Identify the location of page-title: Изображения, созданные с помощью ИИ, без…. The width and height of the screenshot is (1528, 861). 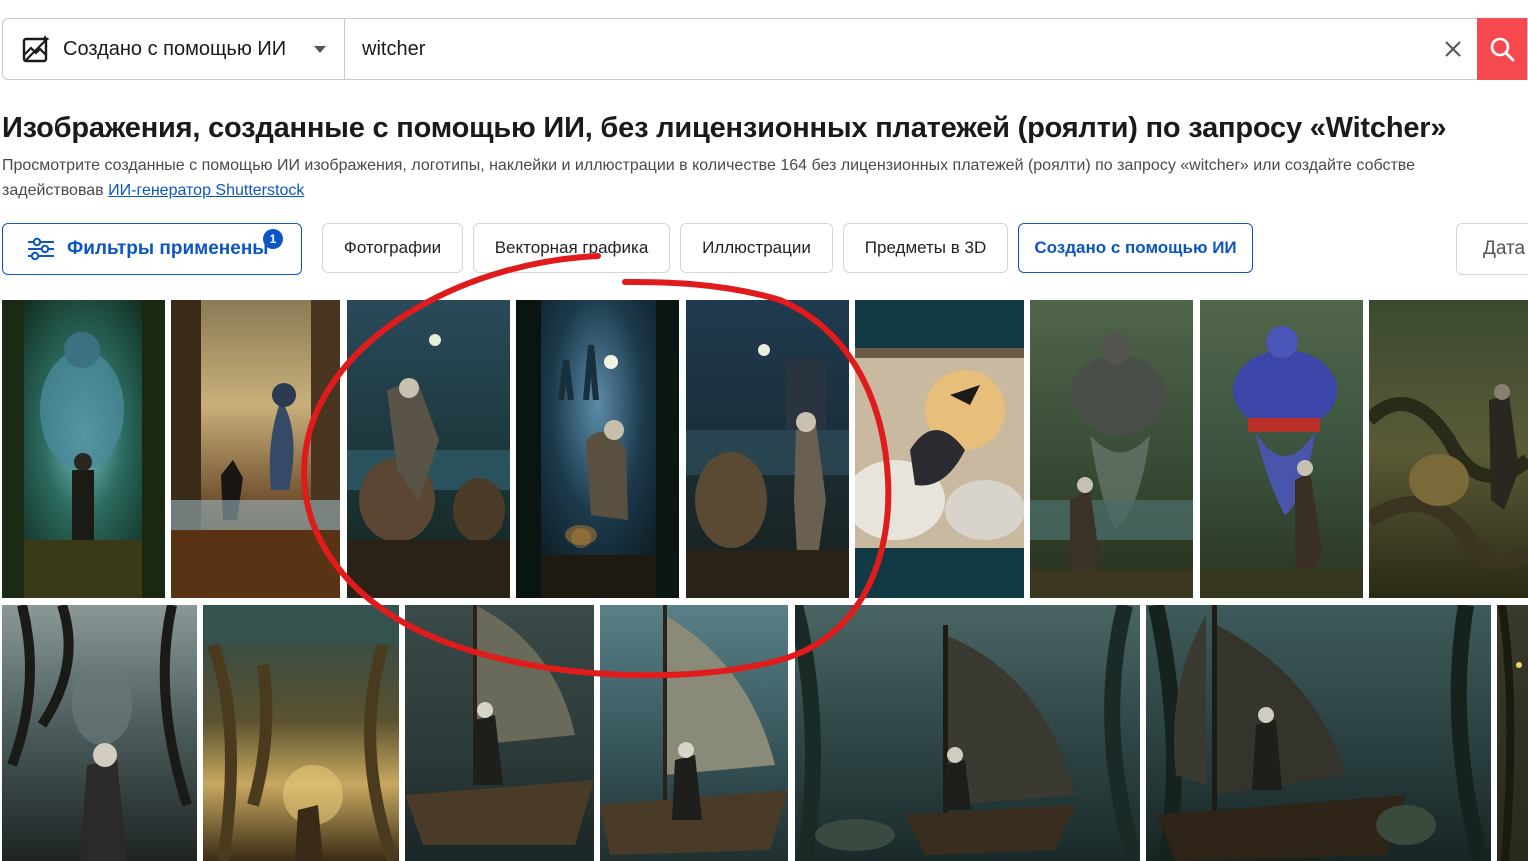
(724, 128).